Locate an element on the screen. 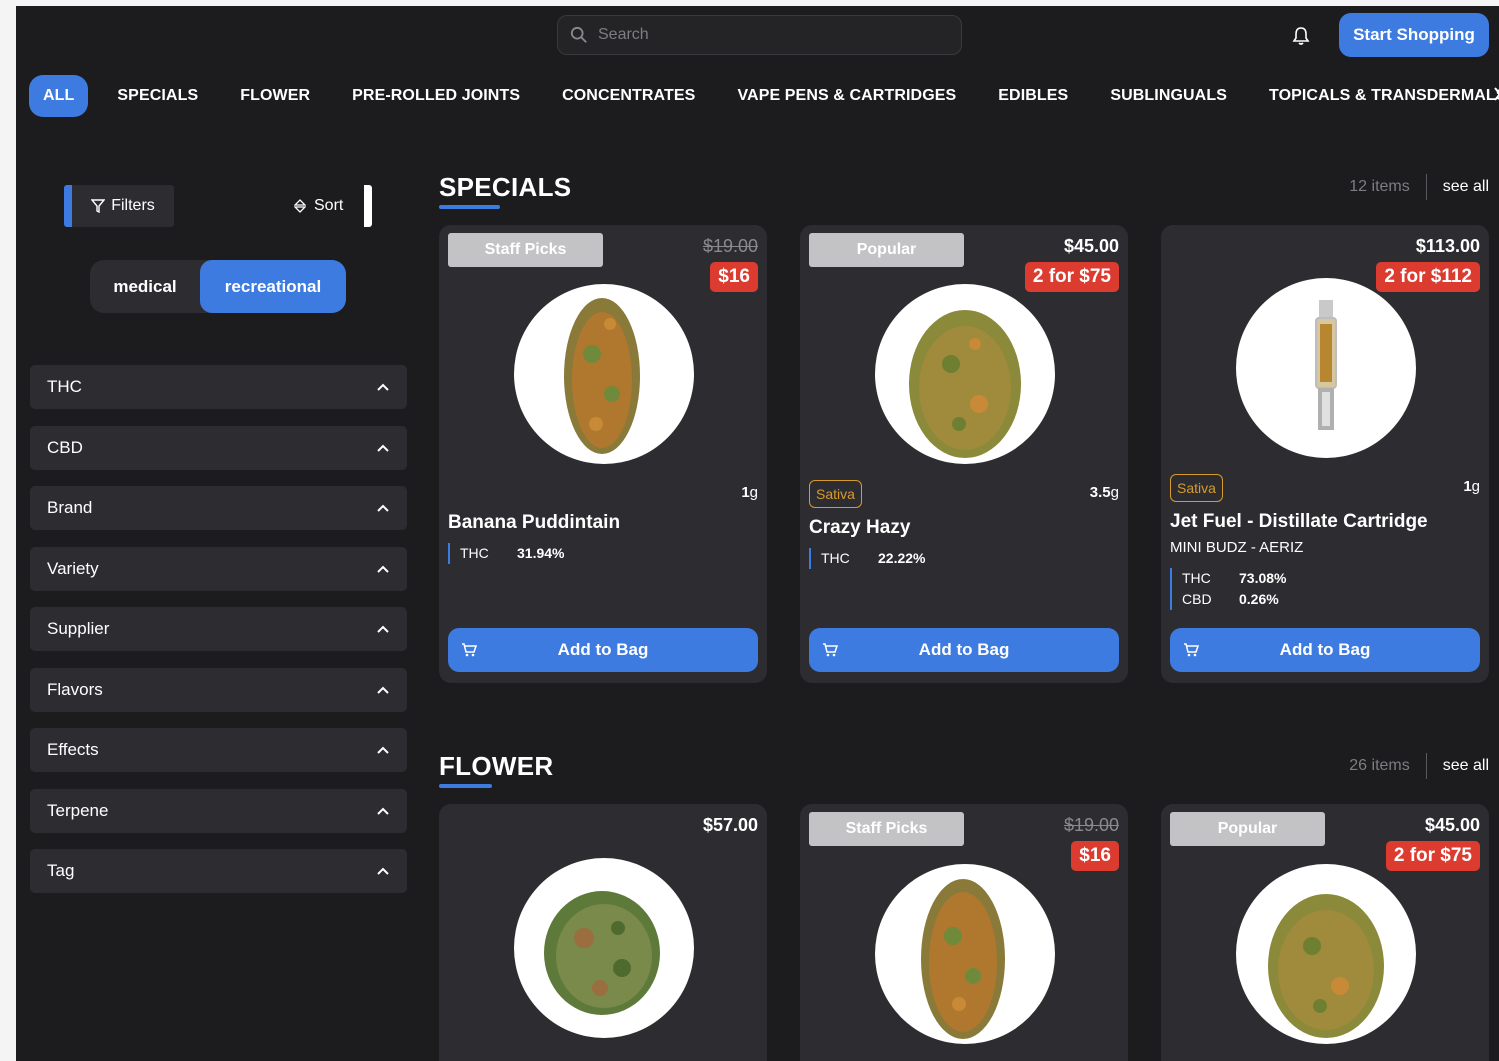 This screenshot has height=1061, width=1499. cbd-label: CBD is located at coordinates (1197, 599).